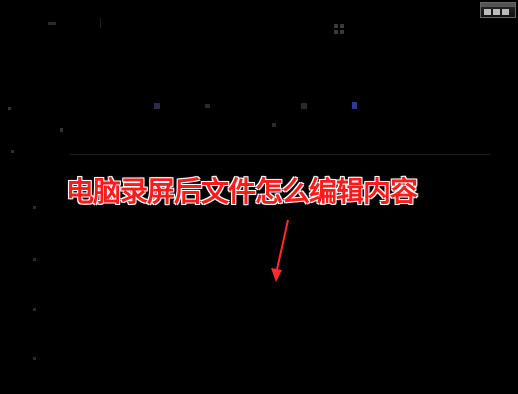 This screenshot has height=394, width=518. Describe the element at coordinates (339, 29) in the screenshot. I see `grid-icon` at that location.